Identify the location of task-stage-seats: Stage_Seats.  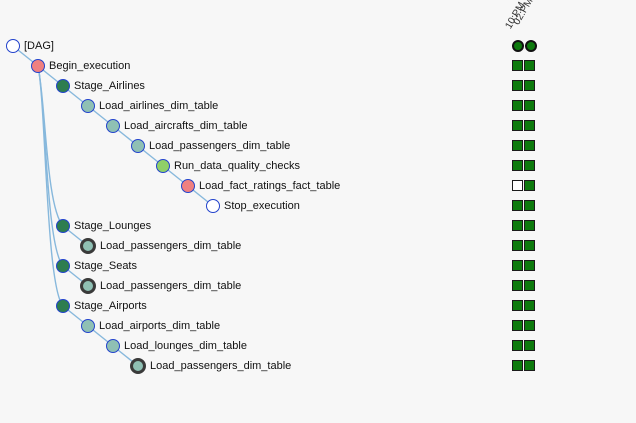
(96, 266).